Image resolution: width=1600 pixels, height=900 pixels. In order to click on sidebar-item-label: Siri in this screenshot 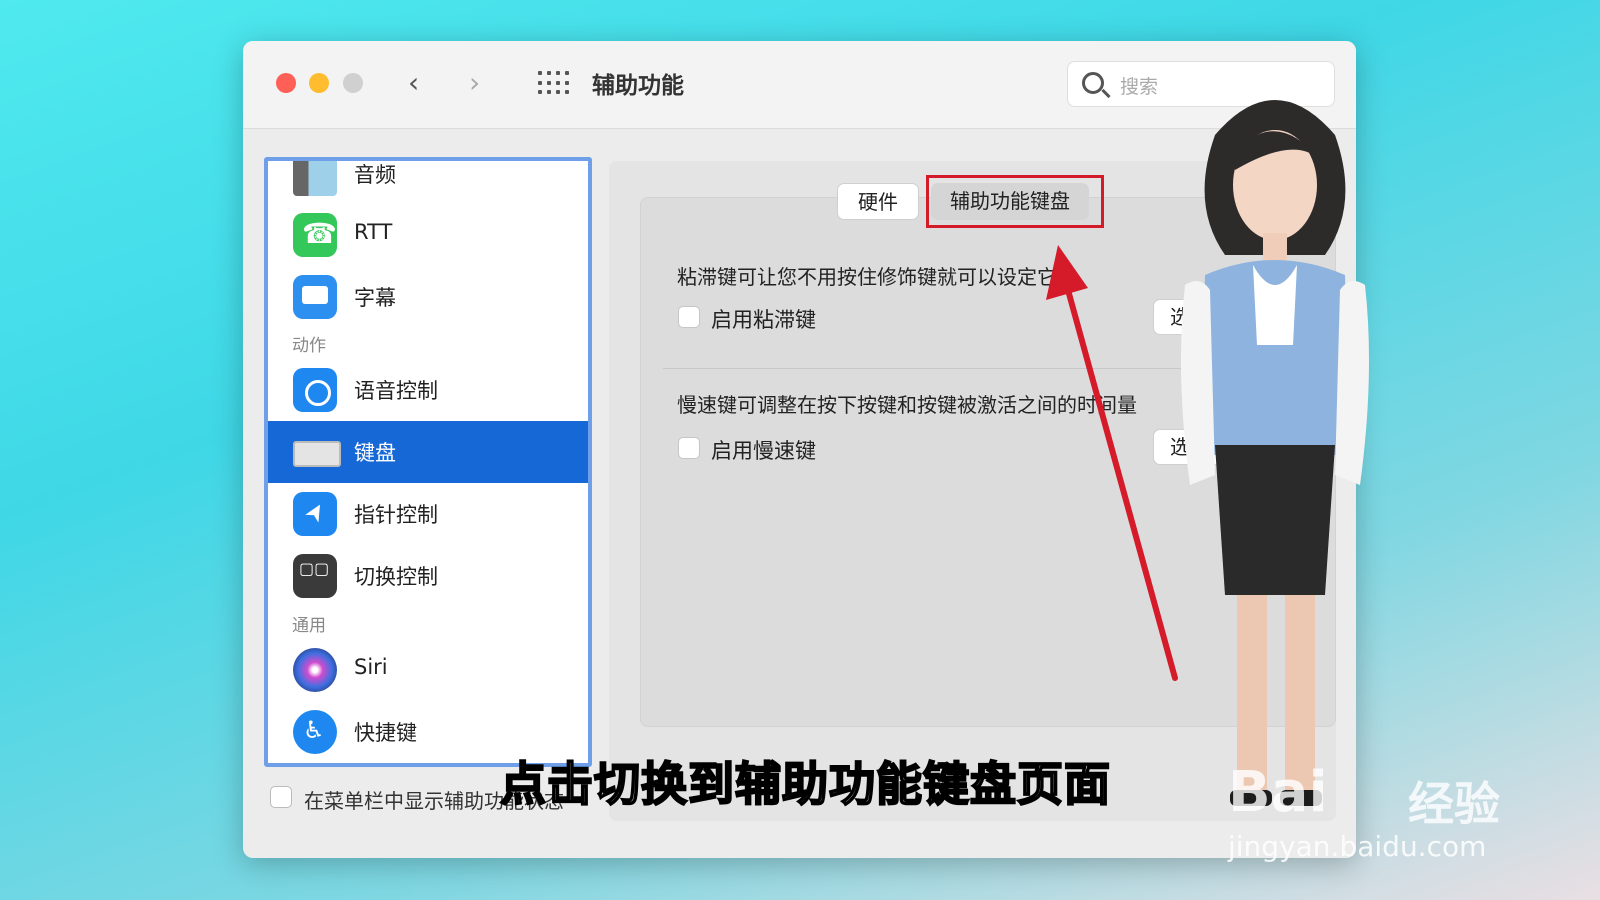, I will do `click(371, 667)`.